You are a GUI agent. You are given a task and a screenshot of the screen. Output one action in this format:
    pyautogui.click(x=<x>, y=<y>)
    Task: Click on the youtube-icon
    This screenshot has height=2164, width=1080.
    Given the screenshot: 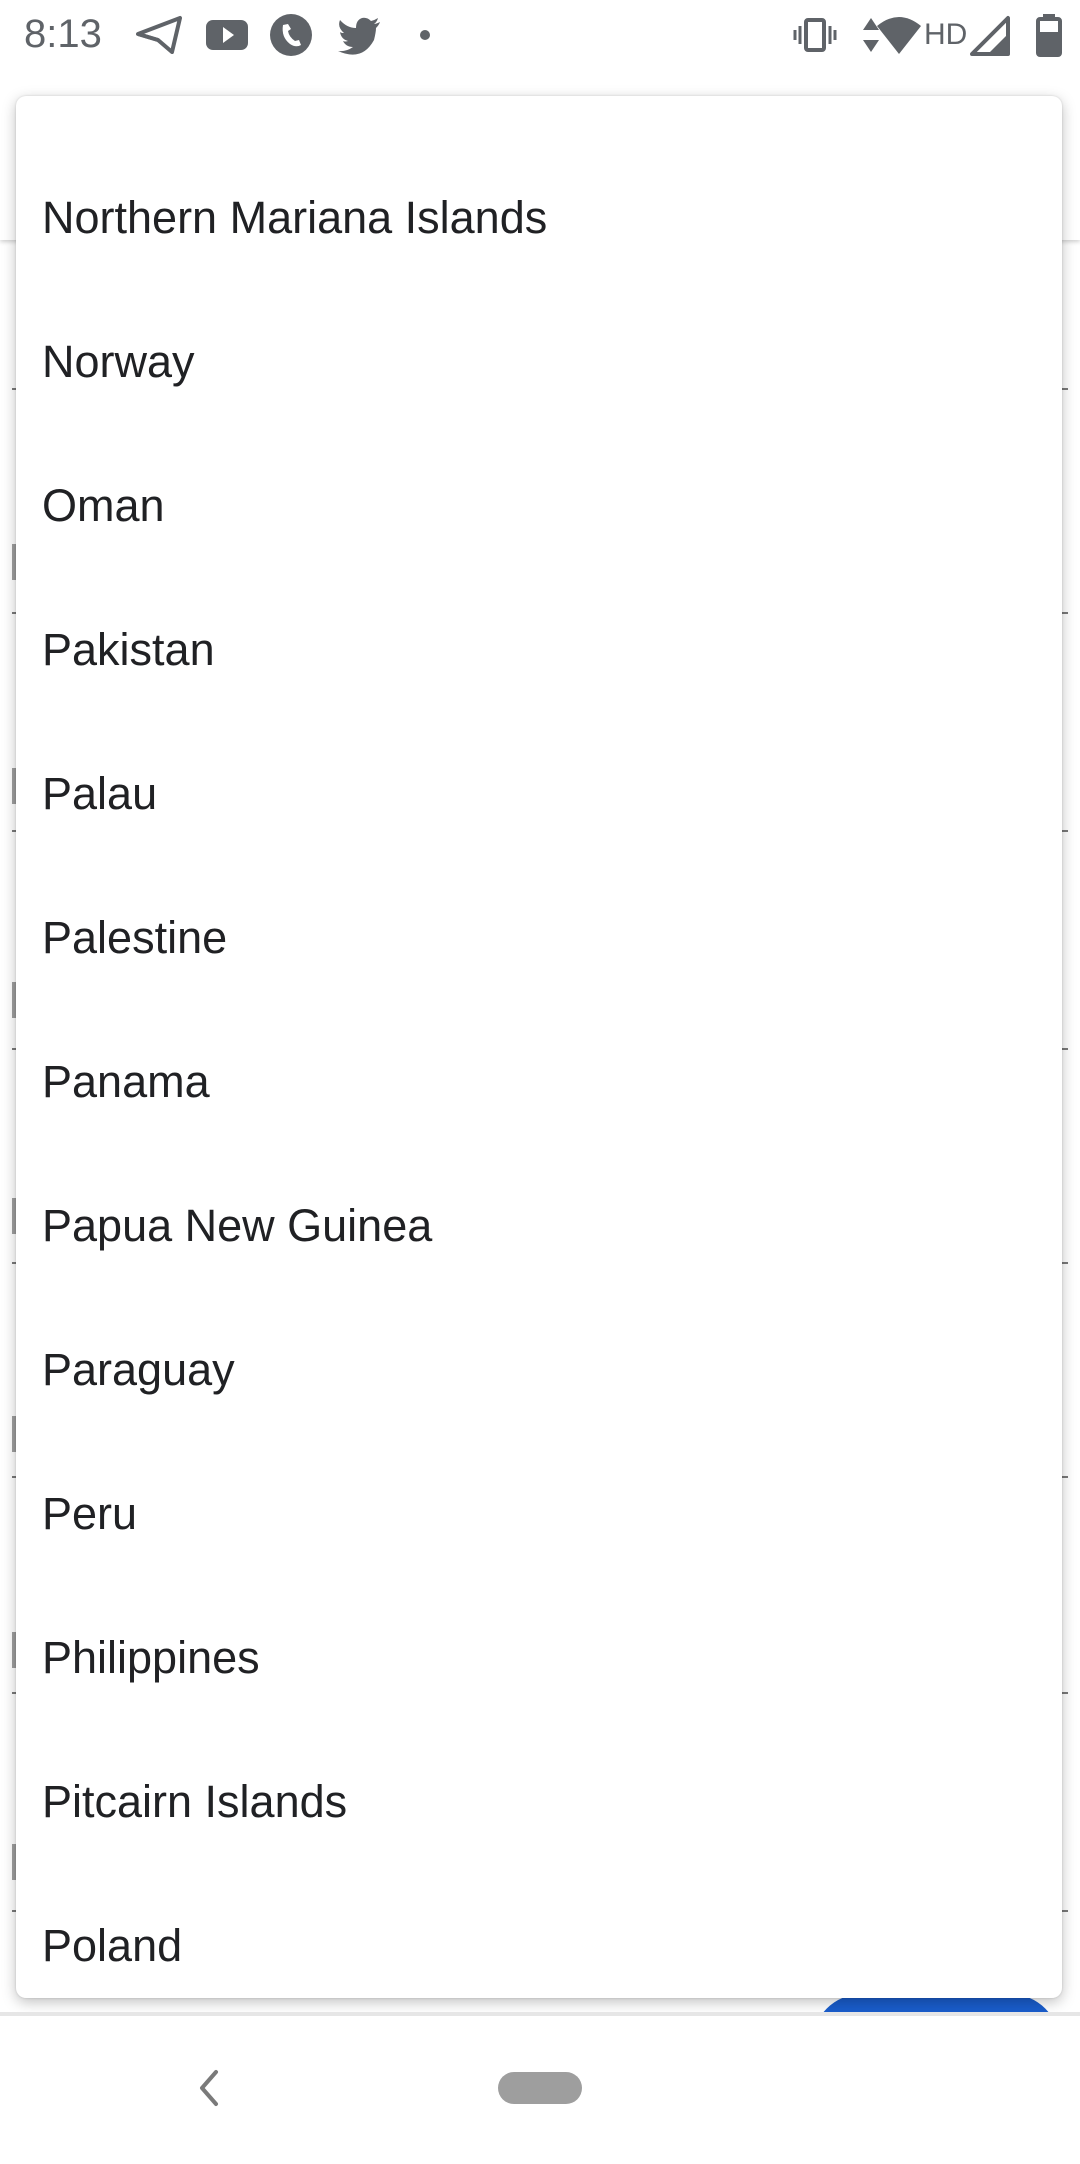 What is the action you would take?
    pyautogui.click(x=227, y=35)
    